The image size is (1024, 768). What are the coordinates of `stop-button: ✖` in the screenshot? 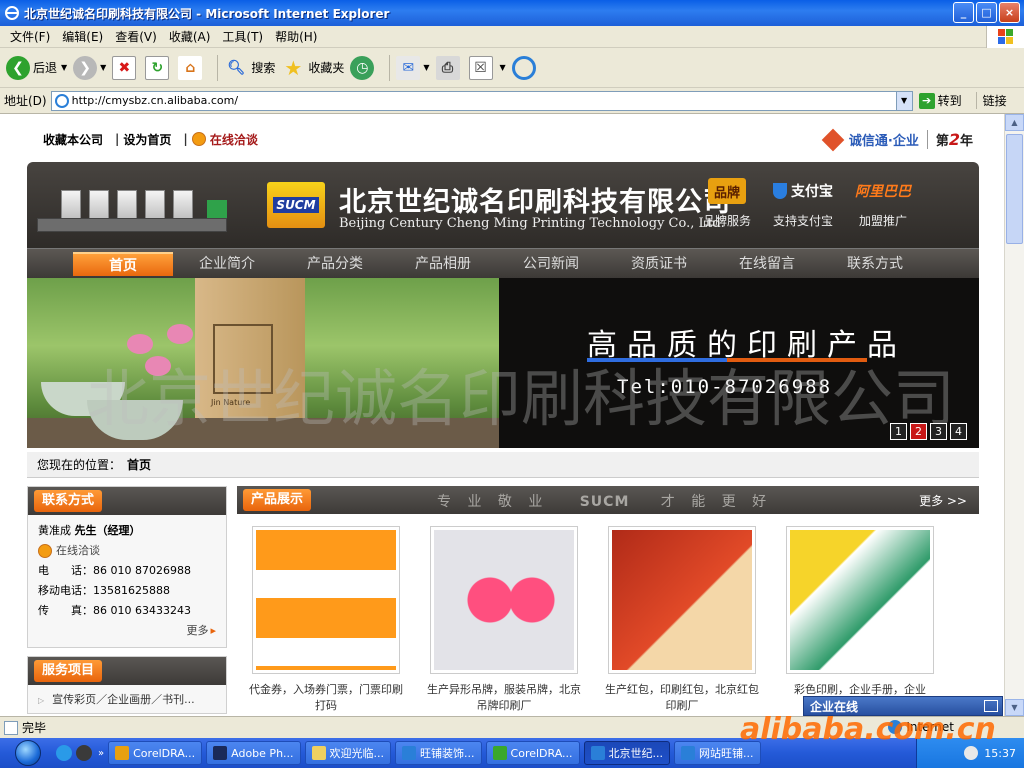 It's located at (125, 67).